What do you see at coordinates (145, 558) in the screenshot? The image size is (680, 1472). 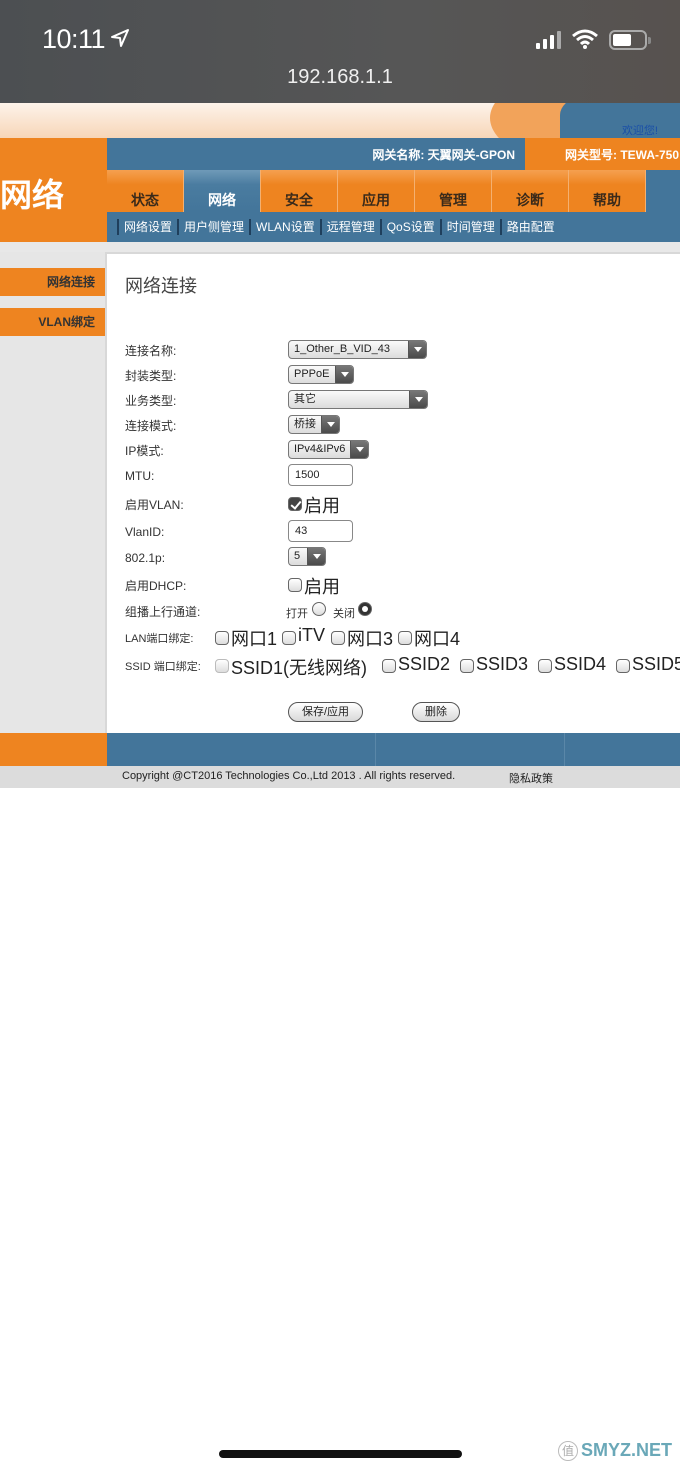 I see `dot1p-label: 802.1p:` at bounding box center [145, 558].